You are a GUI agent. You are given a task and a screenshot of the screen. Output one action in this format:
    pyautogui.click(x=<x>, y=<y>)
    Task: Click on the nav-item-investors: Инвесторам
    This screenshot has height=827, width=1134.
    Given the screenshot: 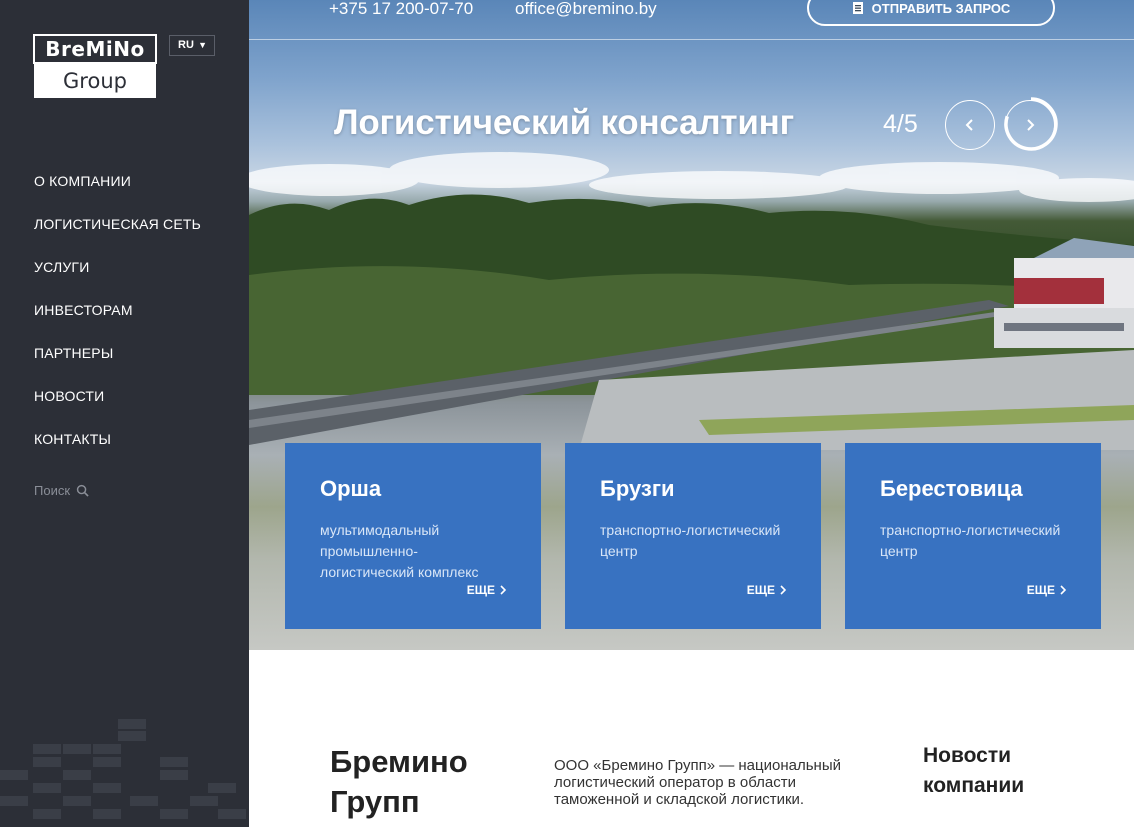 What is the action you would take?
    pyautogui.click(x=117, y=323)
    